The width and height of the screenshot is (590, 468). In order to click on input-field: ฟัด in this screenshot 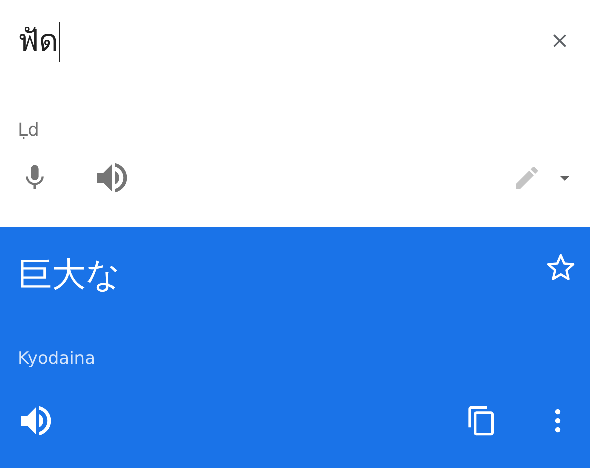, I will do `click(39, 42)`.